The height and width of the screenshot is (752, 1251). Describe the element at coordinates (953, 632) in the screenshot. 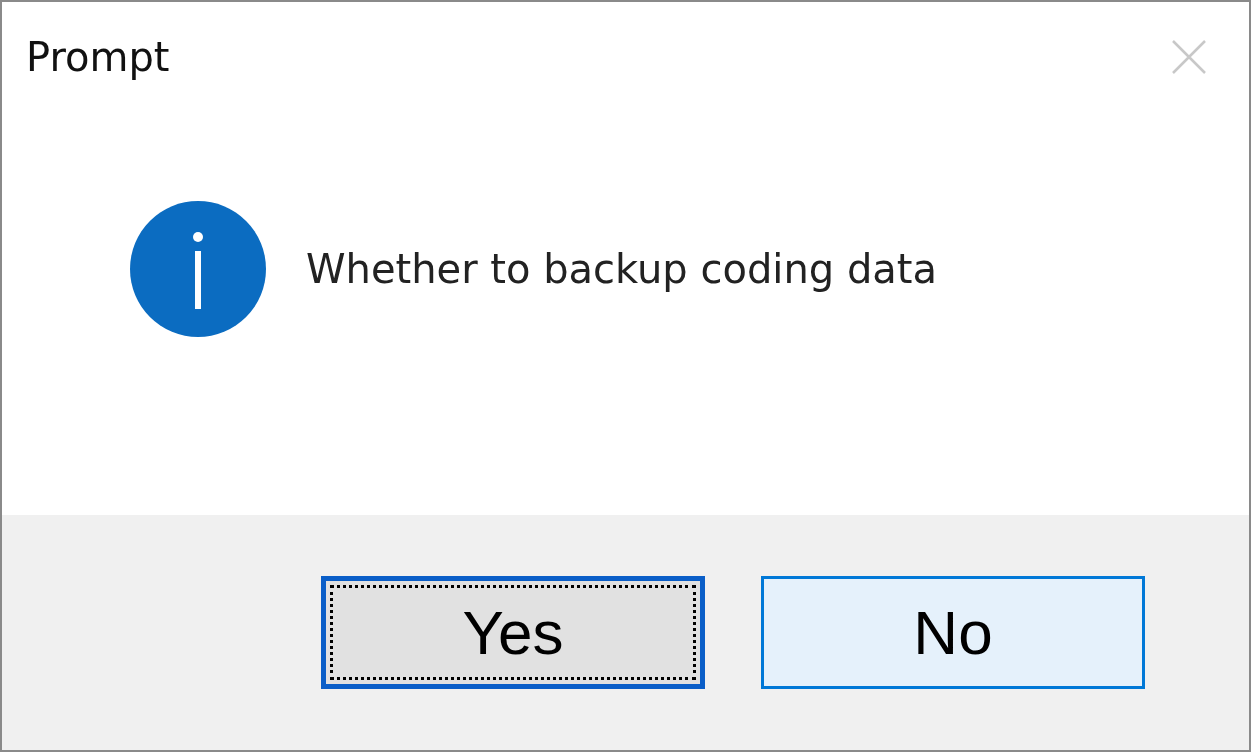

I see `no-button: No` at that location.